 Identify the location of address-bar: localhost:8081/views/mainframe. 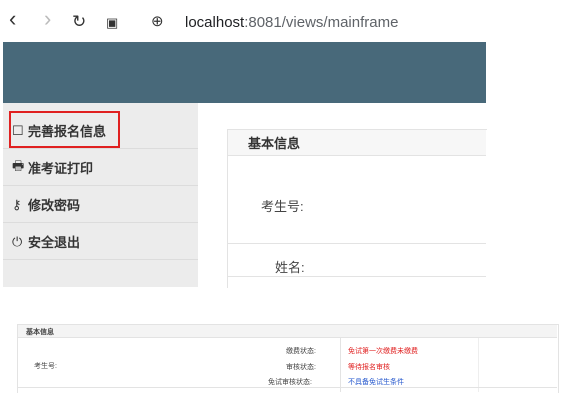
(291, 23).